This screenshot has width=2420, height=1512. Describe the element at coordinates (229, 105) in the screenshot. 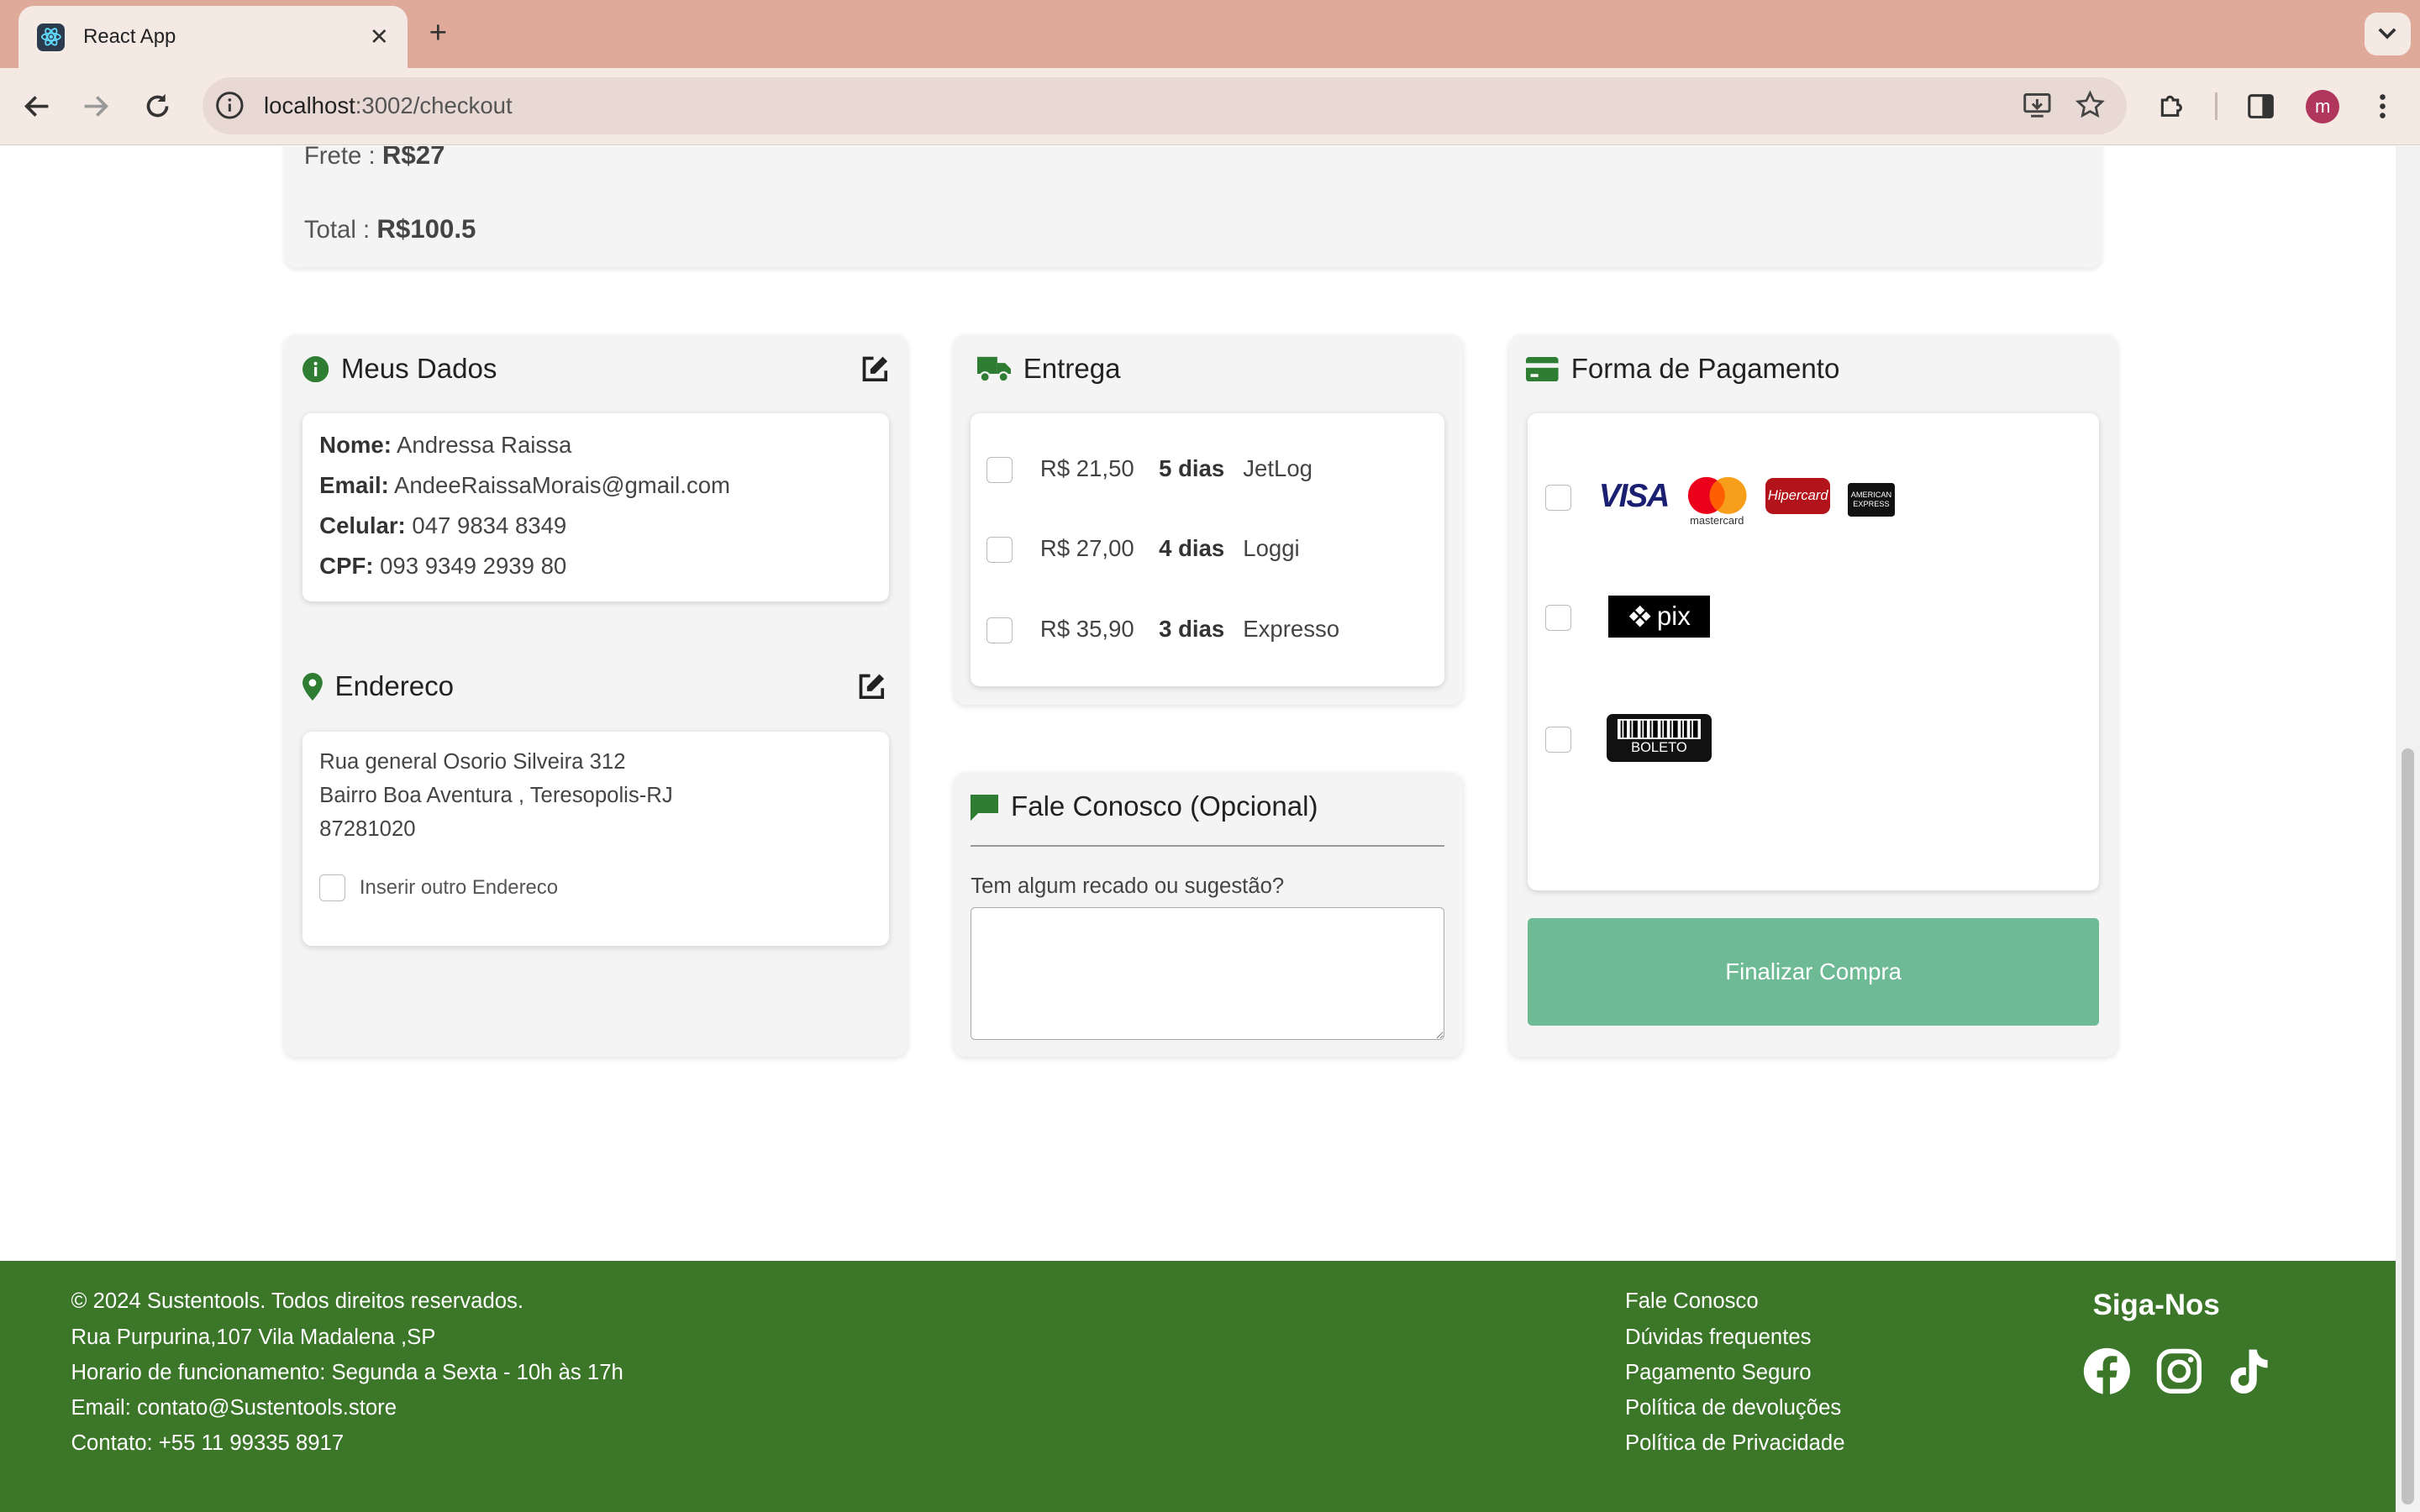

I see `site-info-icon` at that location.